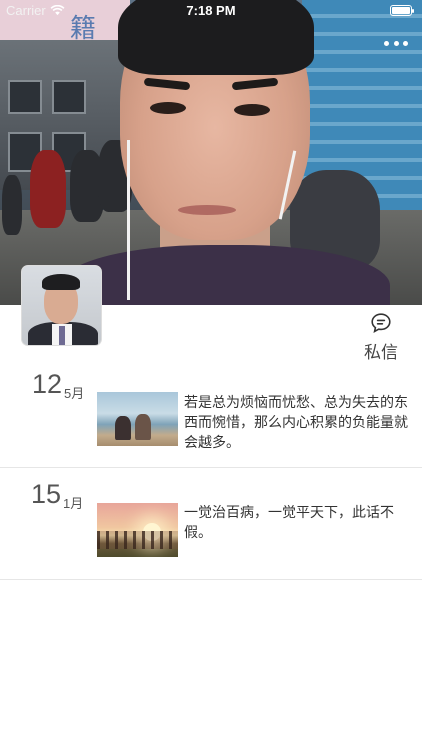  I want to click on private-message-button: 私信, so click(381, 337).